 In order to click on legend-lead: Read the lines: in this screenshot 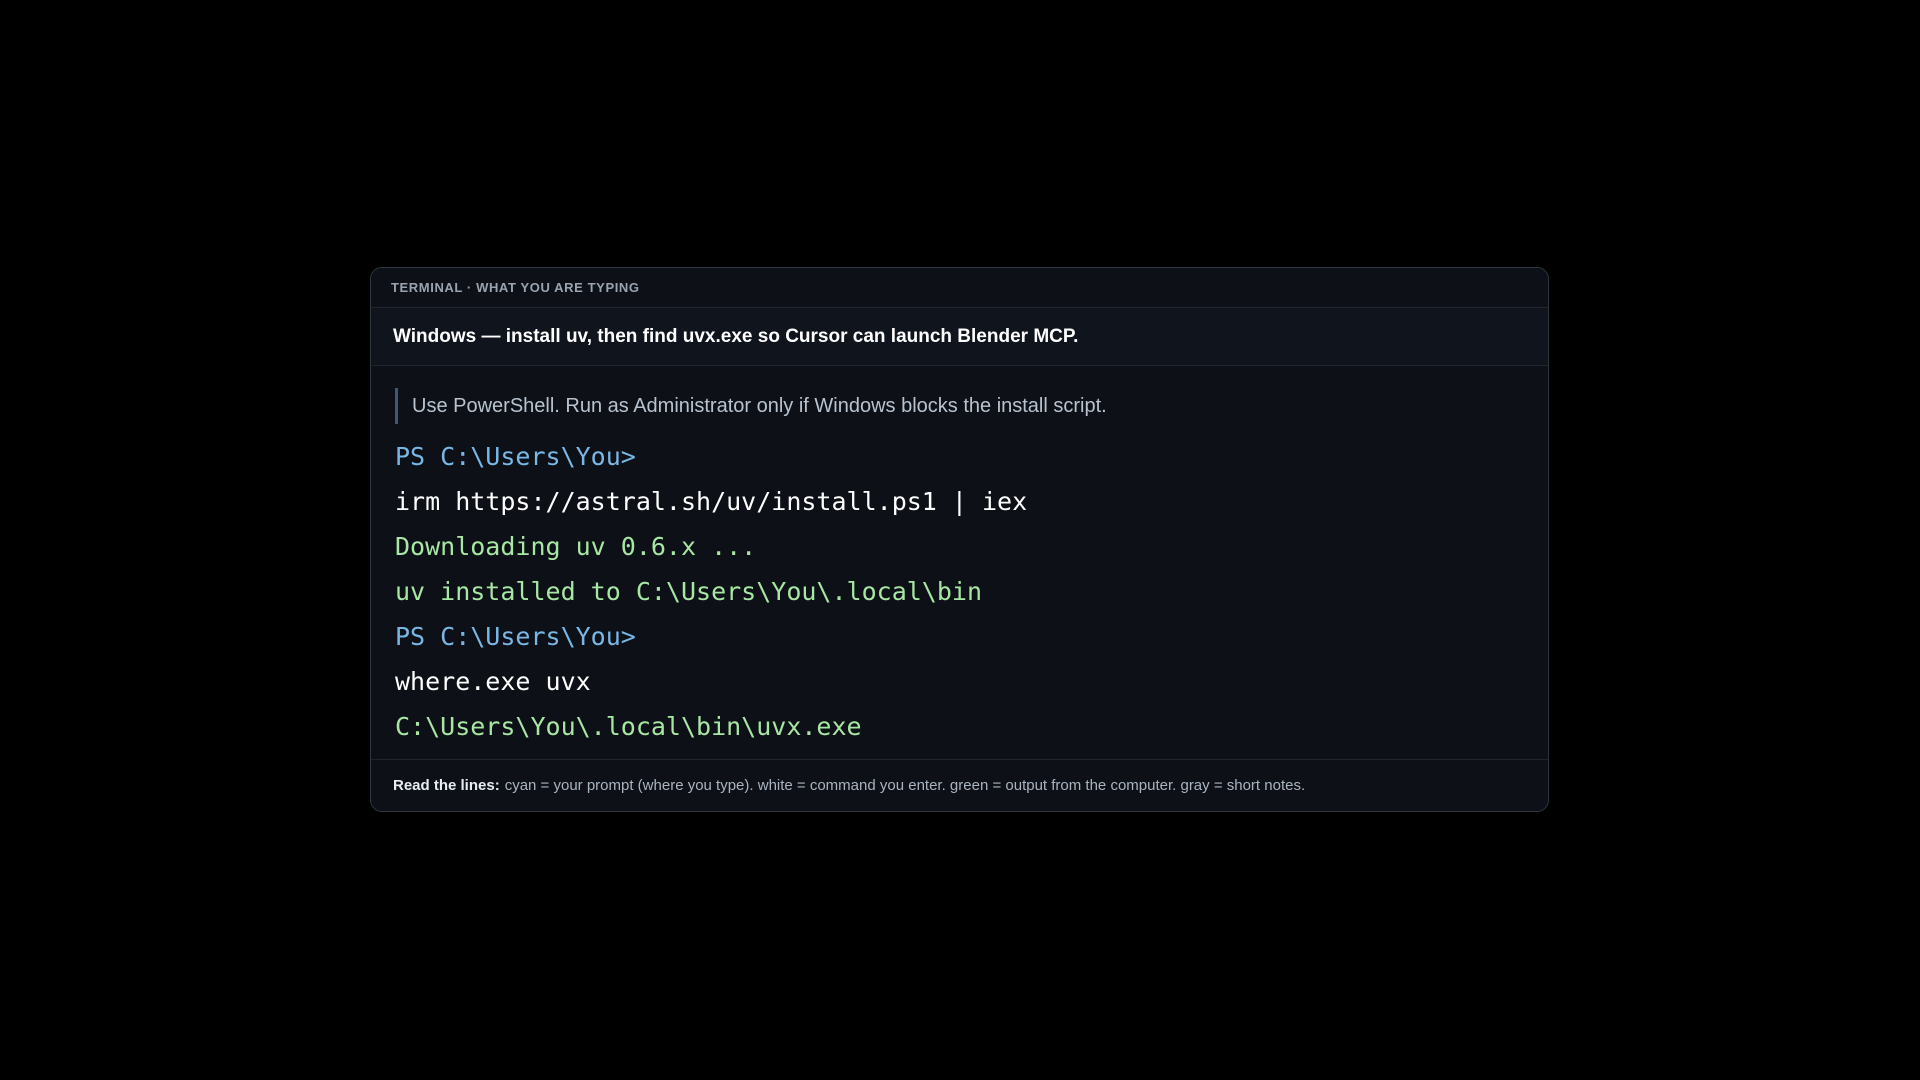, I will do `click(446, 785)`.